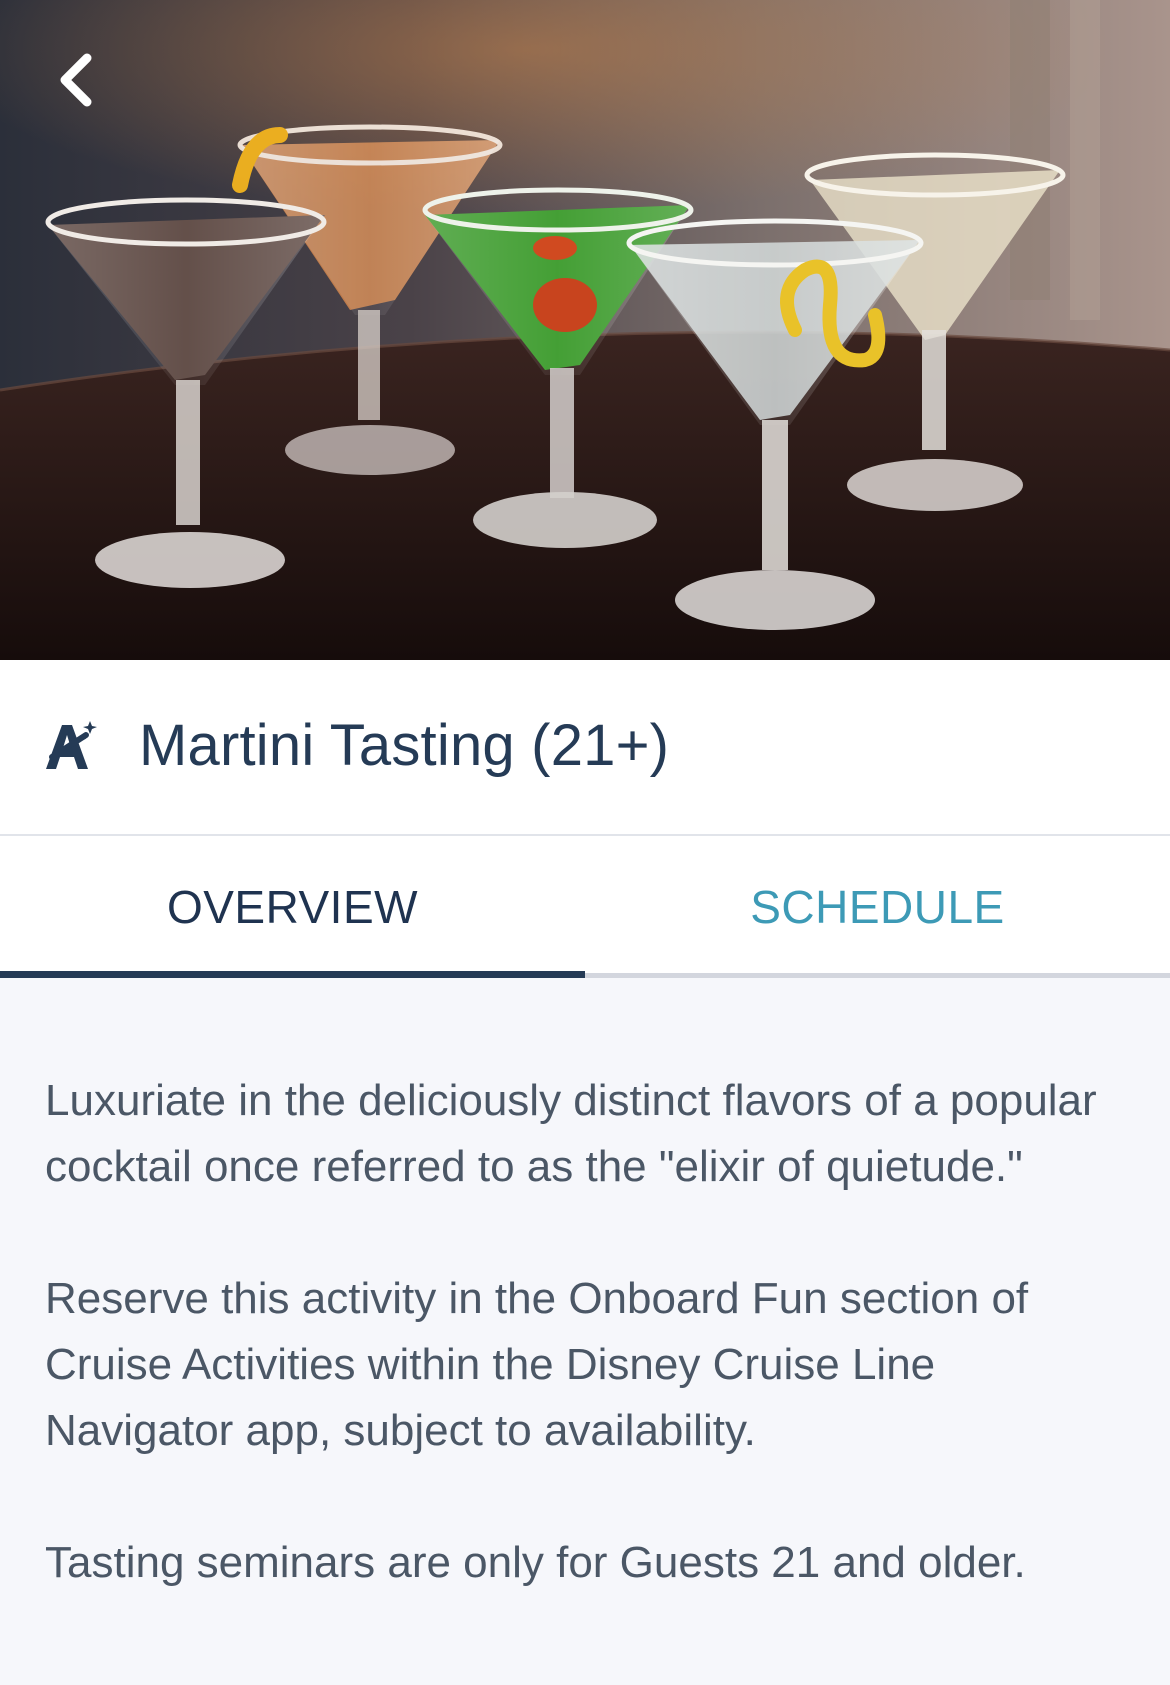 The image size is (1170, 1685). I want to click on tab-schedule: SCHEDULE, so click(877, 907).